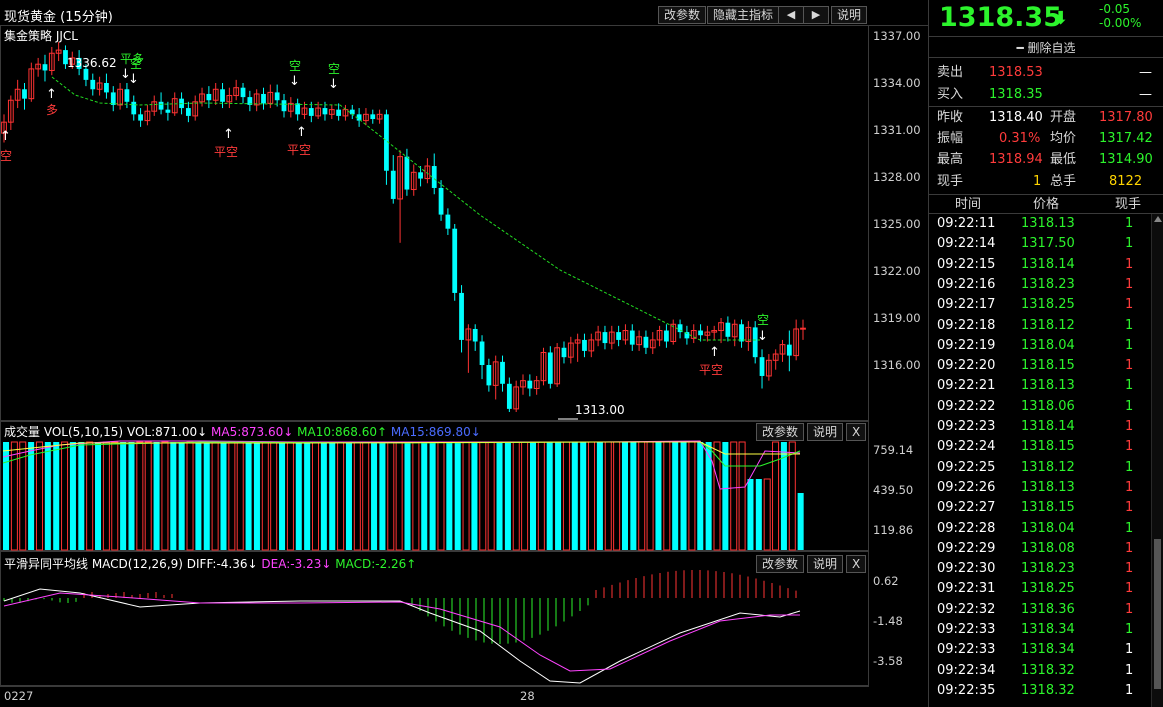  Describe the element at coordinates (1046, 106) in the screenshot. I see `divider` at that location.